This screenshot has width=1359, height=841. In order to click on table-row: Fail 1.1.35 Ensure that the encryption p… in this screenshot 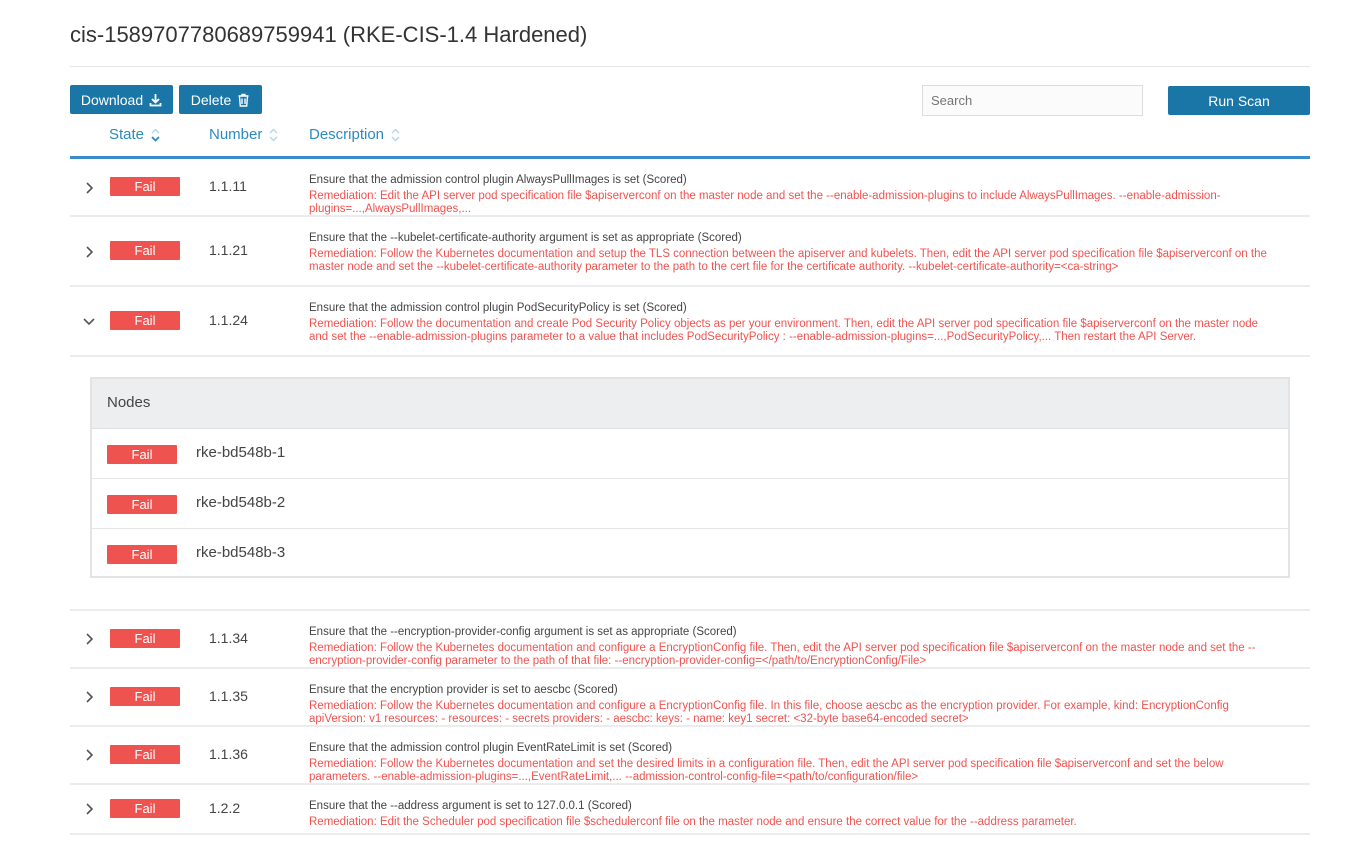, I will do `click(690, 698)`.